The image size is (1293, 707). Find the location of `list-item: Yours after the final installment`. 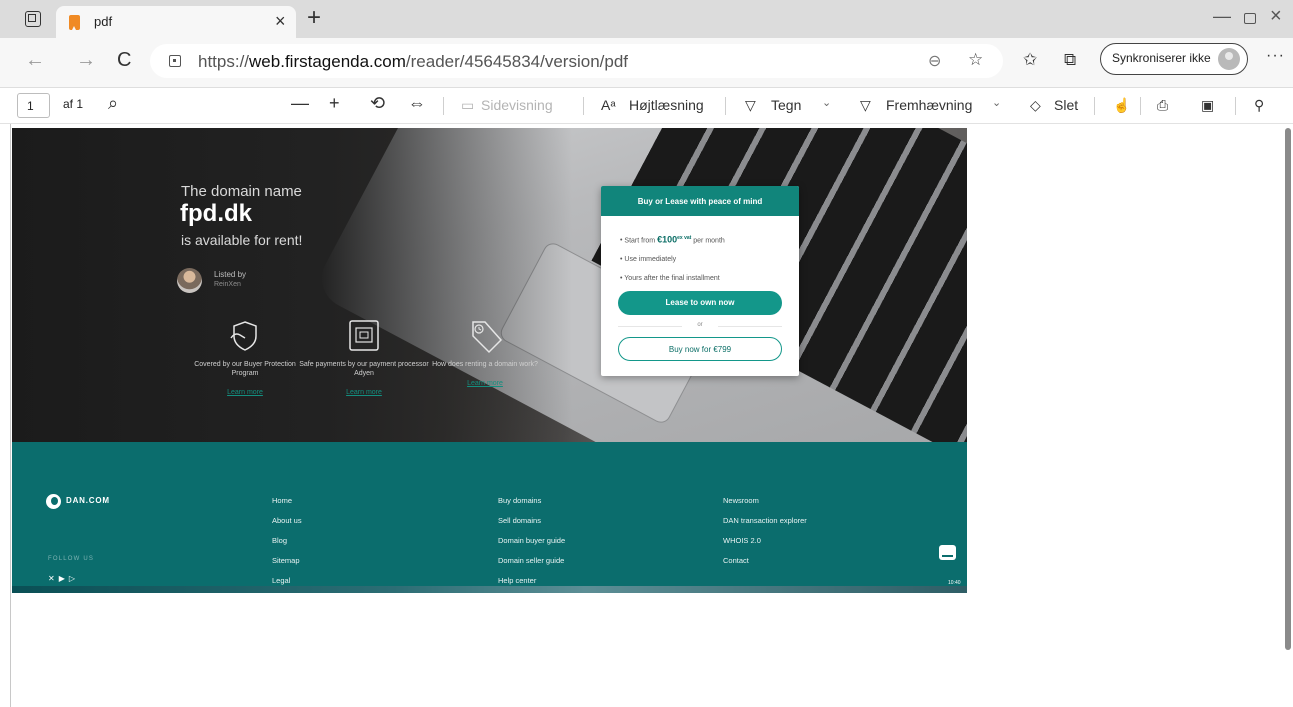

list-item: Yours after the final installment is located at coordinates (672, 278).